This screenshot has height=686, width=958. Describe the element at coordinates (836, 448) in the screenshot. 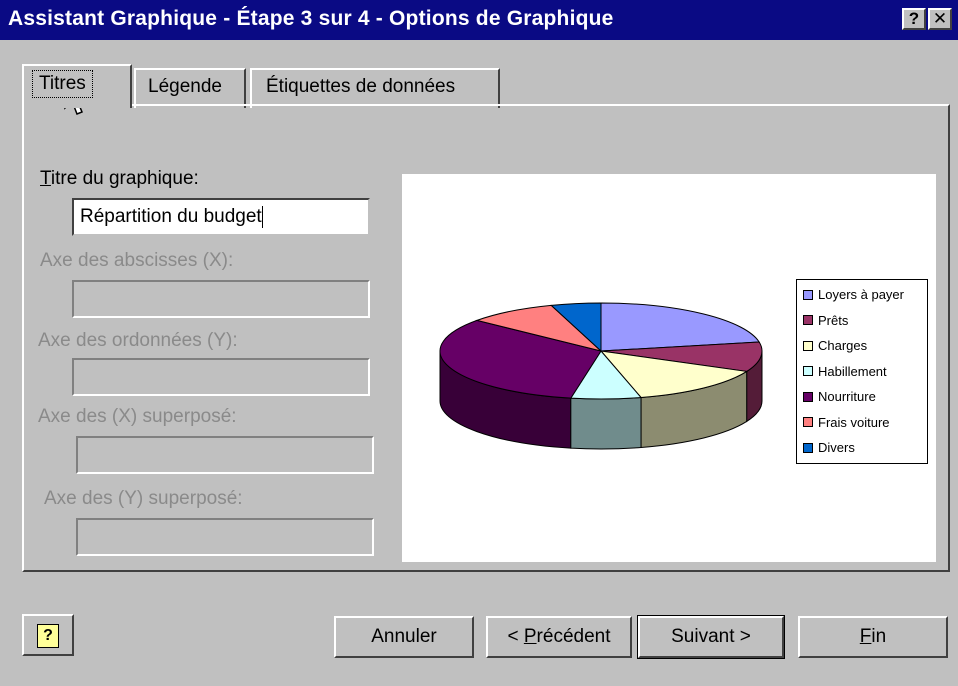

I see `legend-label: Divers` at that location.